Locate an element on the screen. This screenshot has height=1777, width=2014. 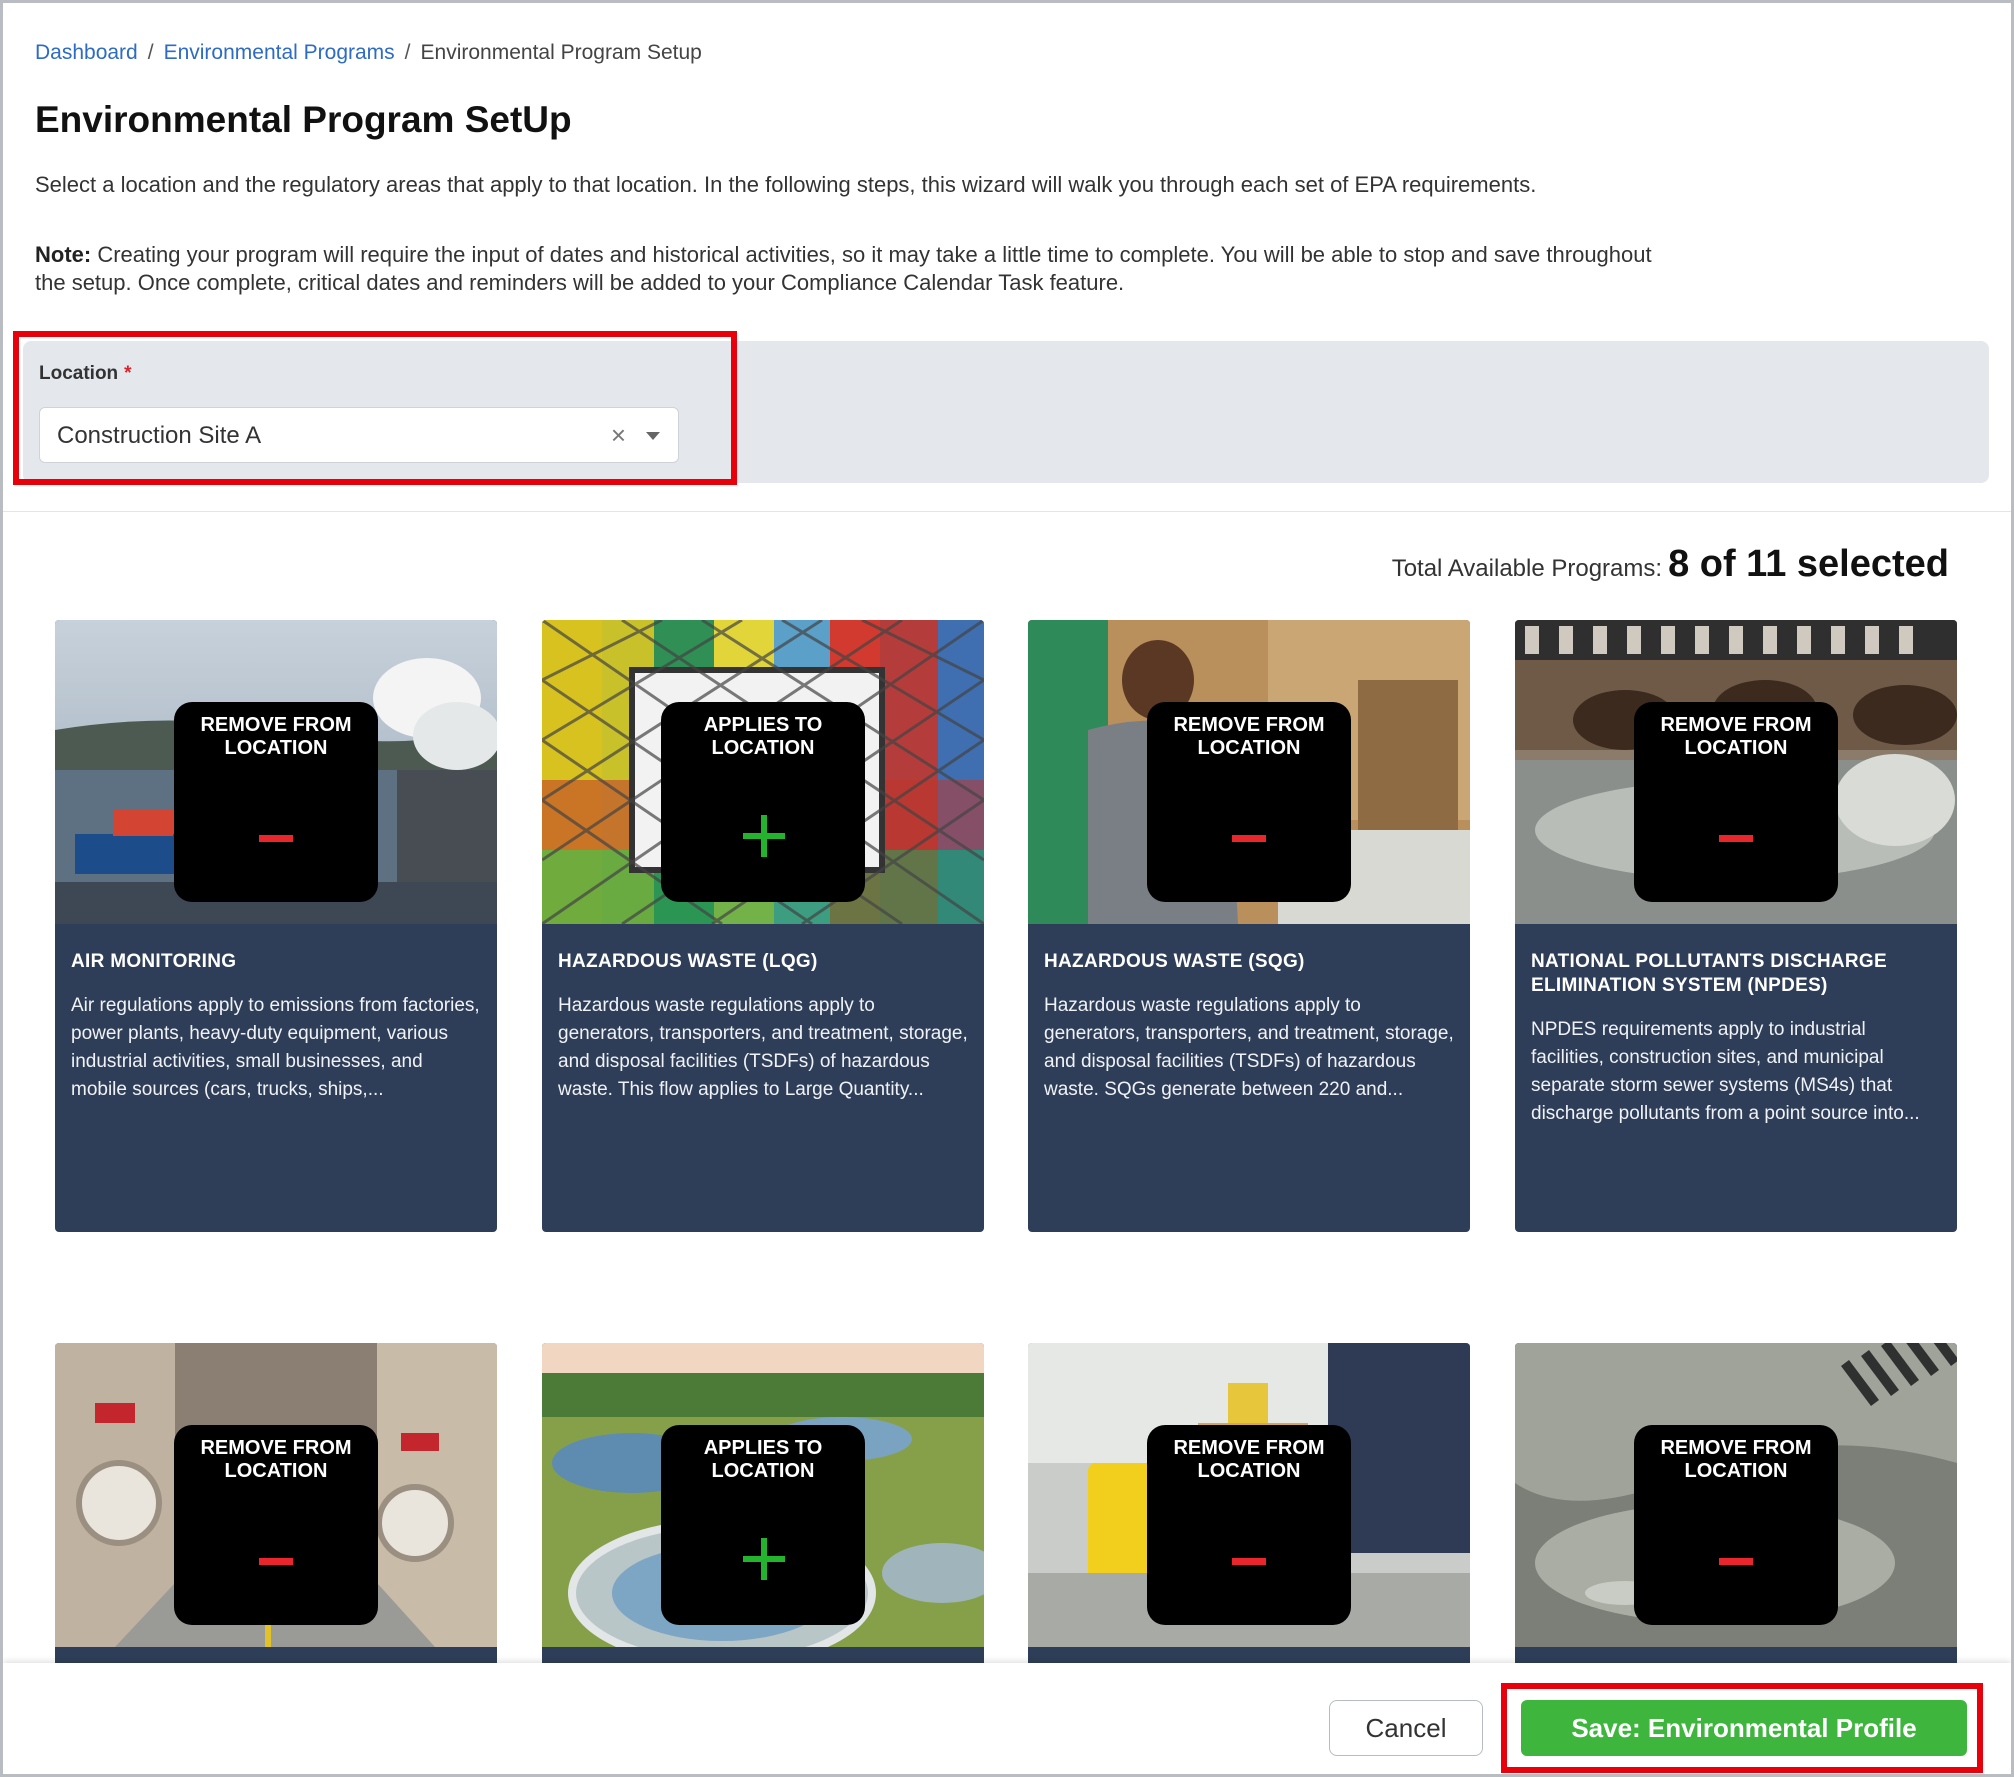
programs-summary-label: Total Available Programs: is located at coordinates (1527, 568).